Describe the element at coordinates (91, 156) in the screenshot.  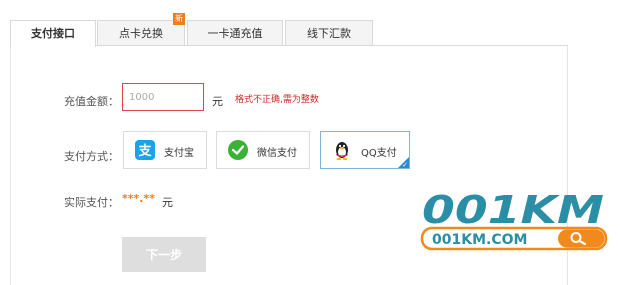
I see `payment-method-label: 支付方式：` at that location.